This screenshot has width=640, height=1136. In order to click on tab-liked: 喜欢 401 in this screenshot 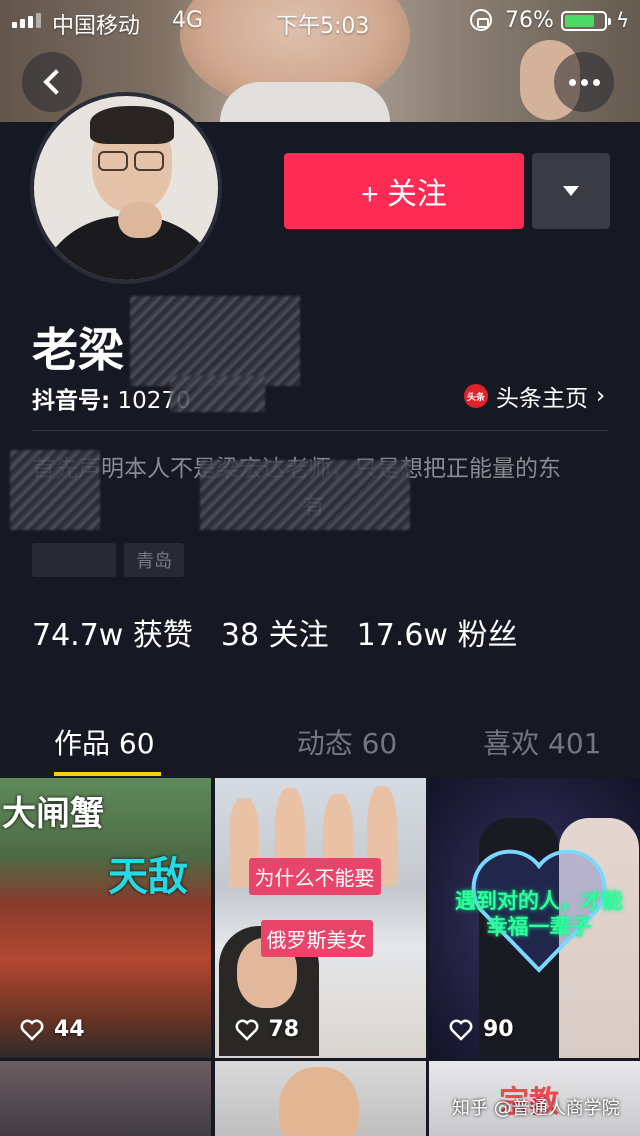, I will do `click(542, 745)`.